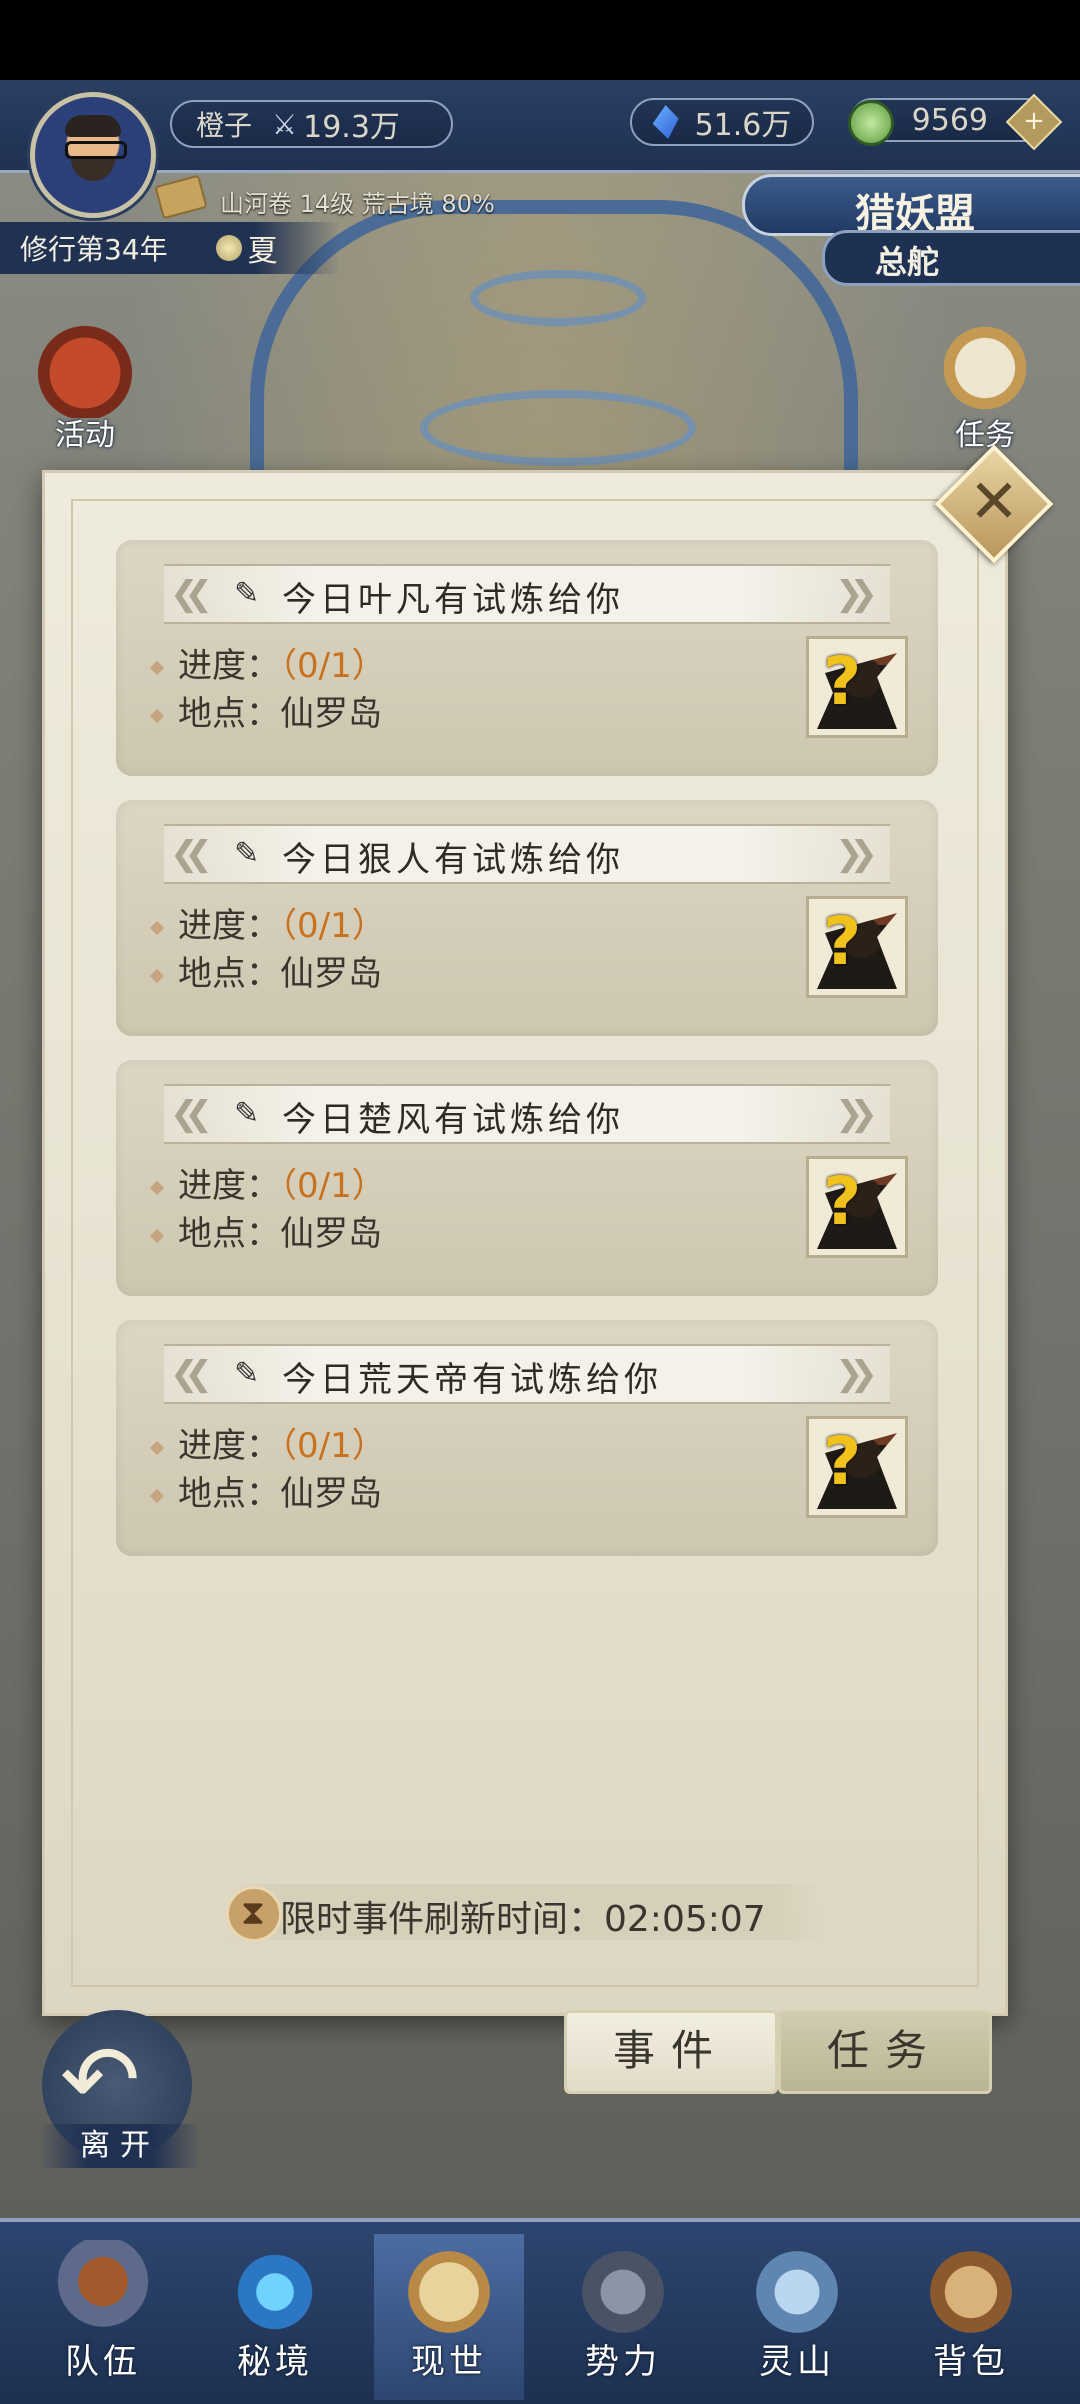 The width and height of the screenshot is (1080, 2404). Describe the element at coordinates (527, 918) in the screenshot. I see `event-card: ❮❮ ✎ 今日狠人有试炼给你 ❯❯ 进度：（0/1） 地点：仙罗岛 ?` at that location.